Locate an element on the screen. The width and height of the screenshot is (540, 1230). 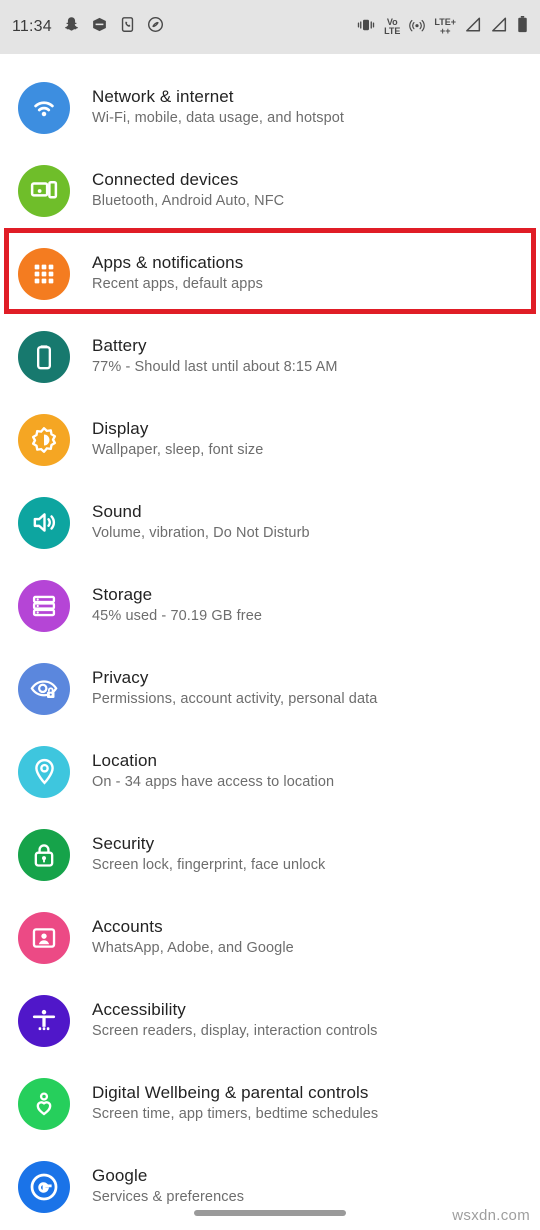
row-text: Accounts WhatsApp, Adobe, and Google is located at coordinates (193, 937).